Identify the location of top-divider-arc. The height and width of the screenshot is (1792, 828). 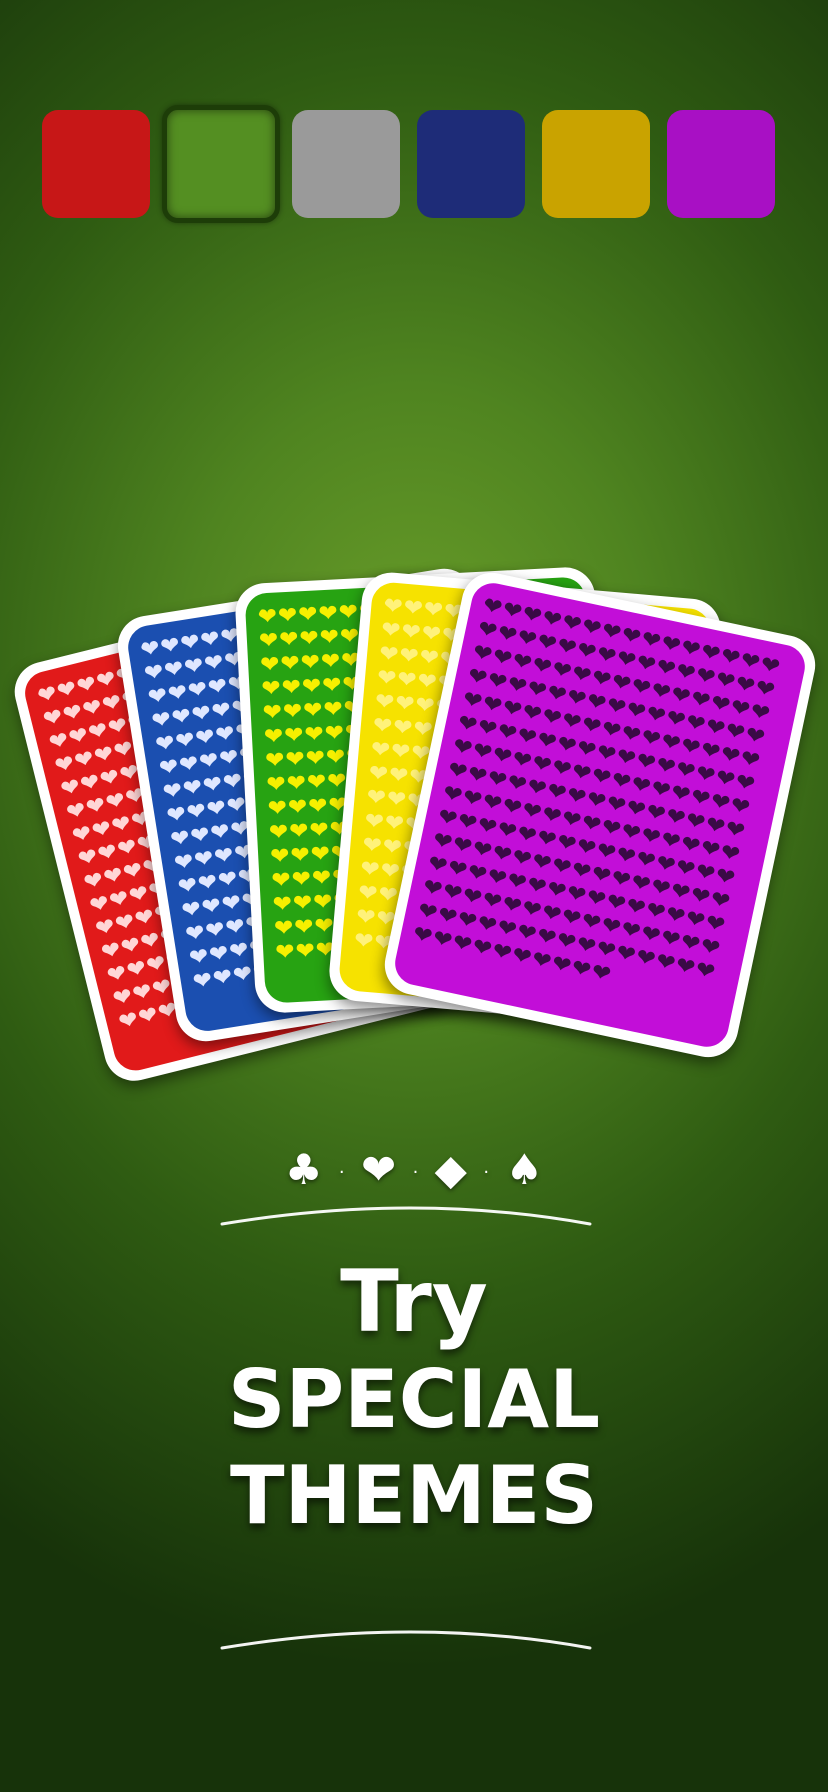
(406, 1216).